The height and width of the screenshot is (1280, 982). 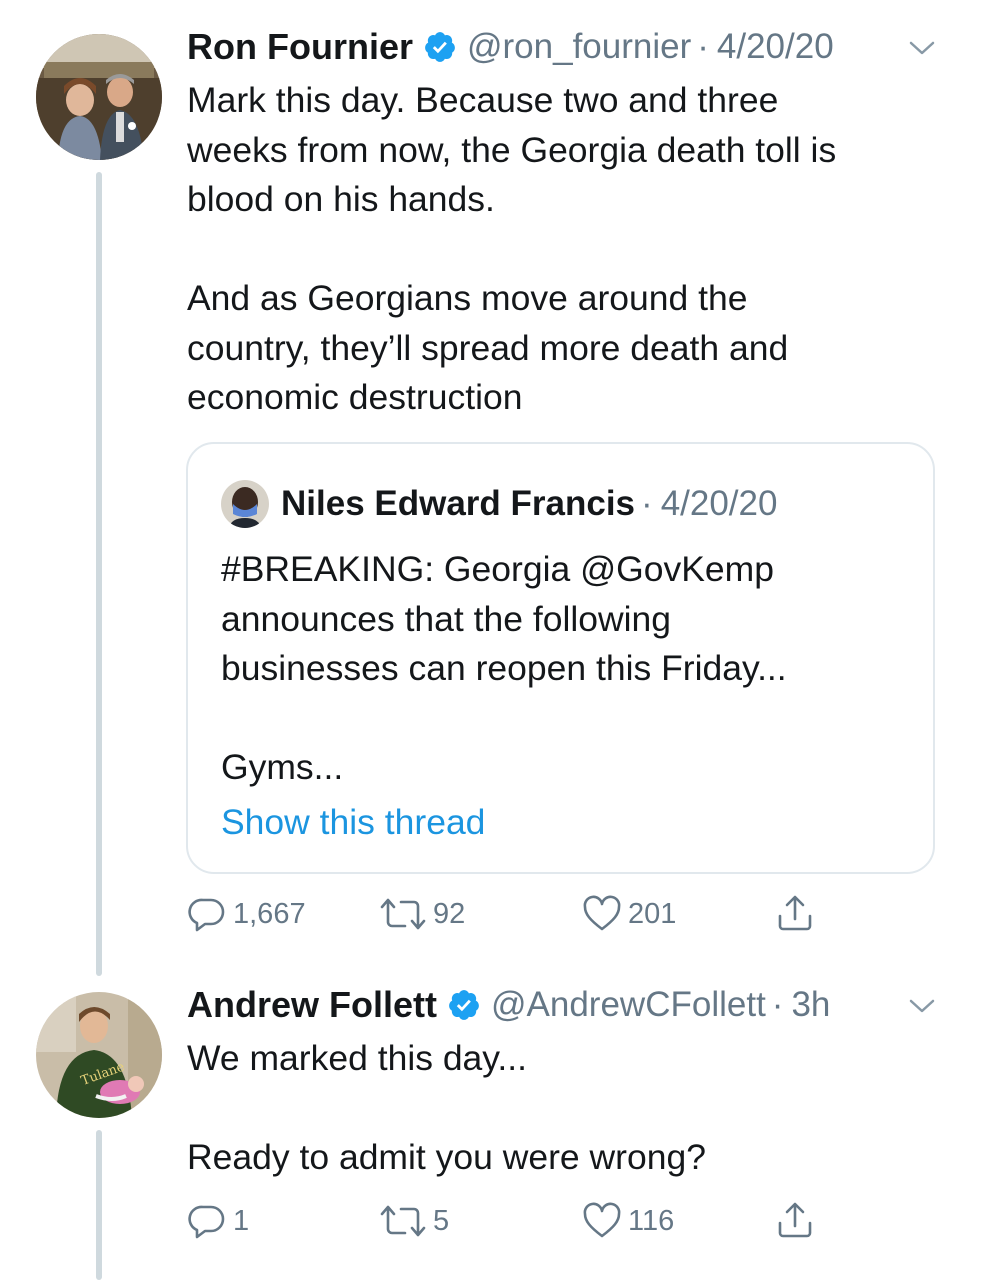 What do you see at coordinates (458, 503) in the screenshot?
I see `quoted-display-name: Niles Edward Francis` at bounding box center [458, 503].